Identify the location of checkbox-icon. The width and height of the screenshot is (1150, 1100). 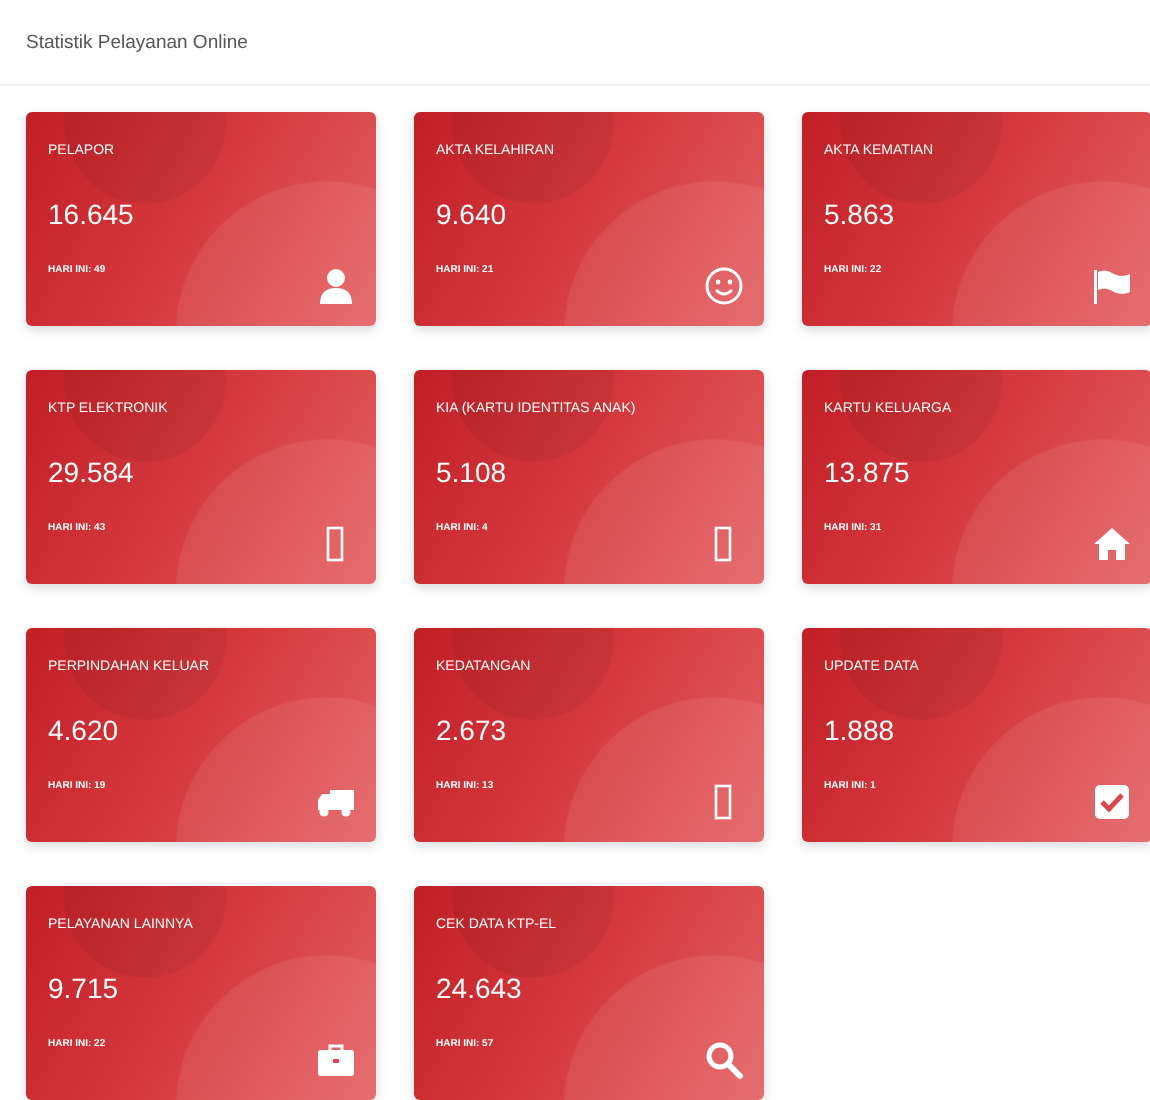
(1112, 802).